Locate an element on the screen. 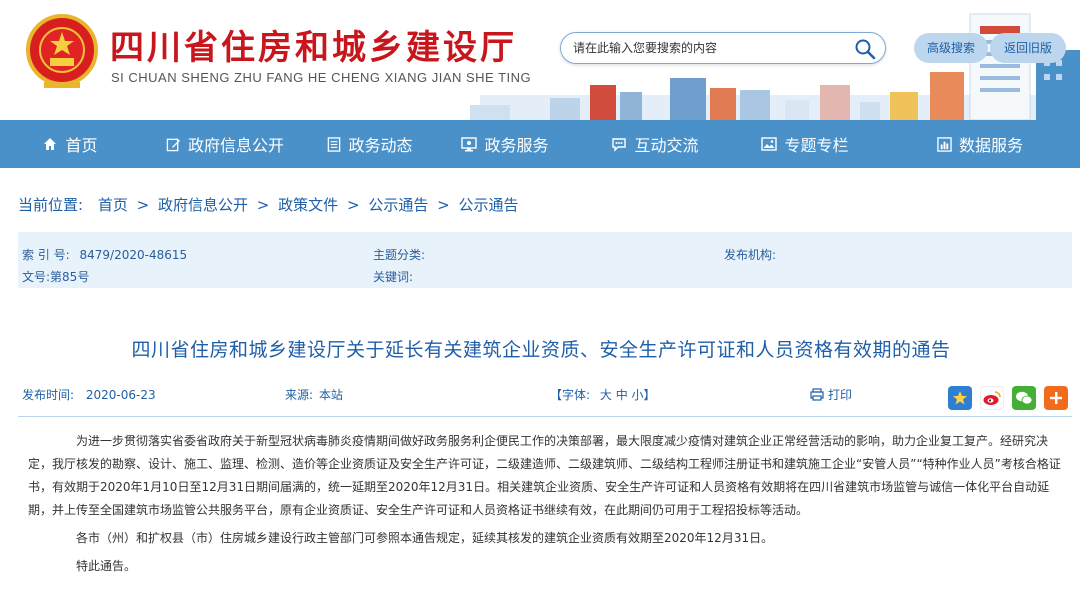 The height and width of the screenshot is (604, 1080). site-title: 四川省住房和城乡建设厅 is located at coordinates (313, 48).